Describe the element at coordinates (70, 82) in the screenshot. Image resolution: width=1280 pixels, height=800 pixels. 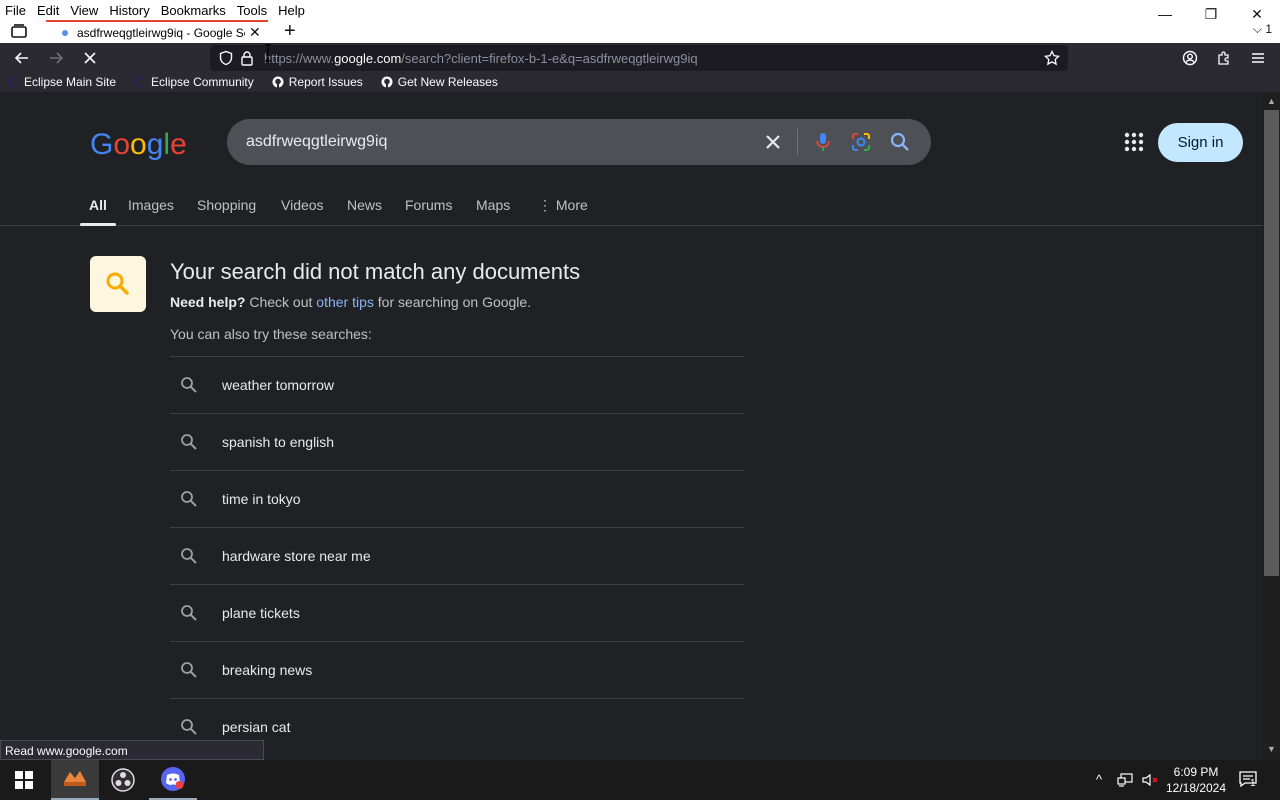
I see `bookmark-label: Eclipse Main Site` at that location.